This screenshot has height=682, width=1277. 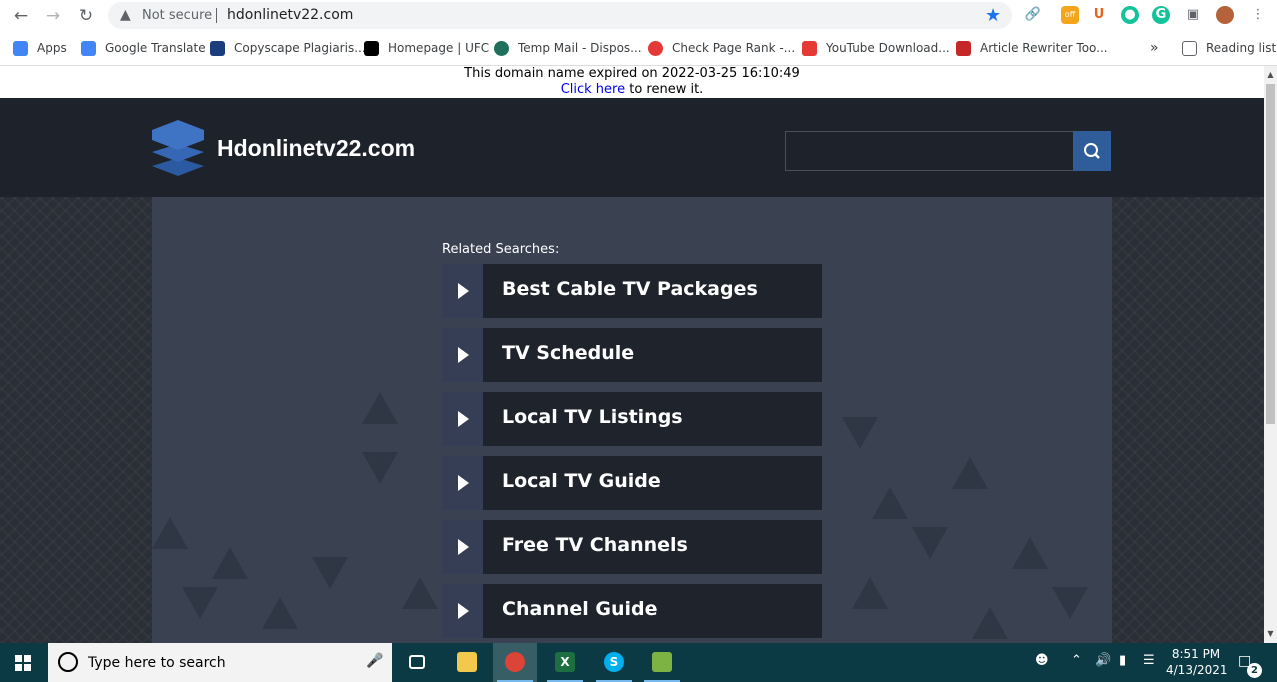 What do you see at coordinates (662, 662) in the screenshot?
I see `chart-app-taskbar-button` at bounding box center [662, 662].